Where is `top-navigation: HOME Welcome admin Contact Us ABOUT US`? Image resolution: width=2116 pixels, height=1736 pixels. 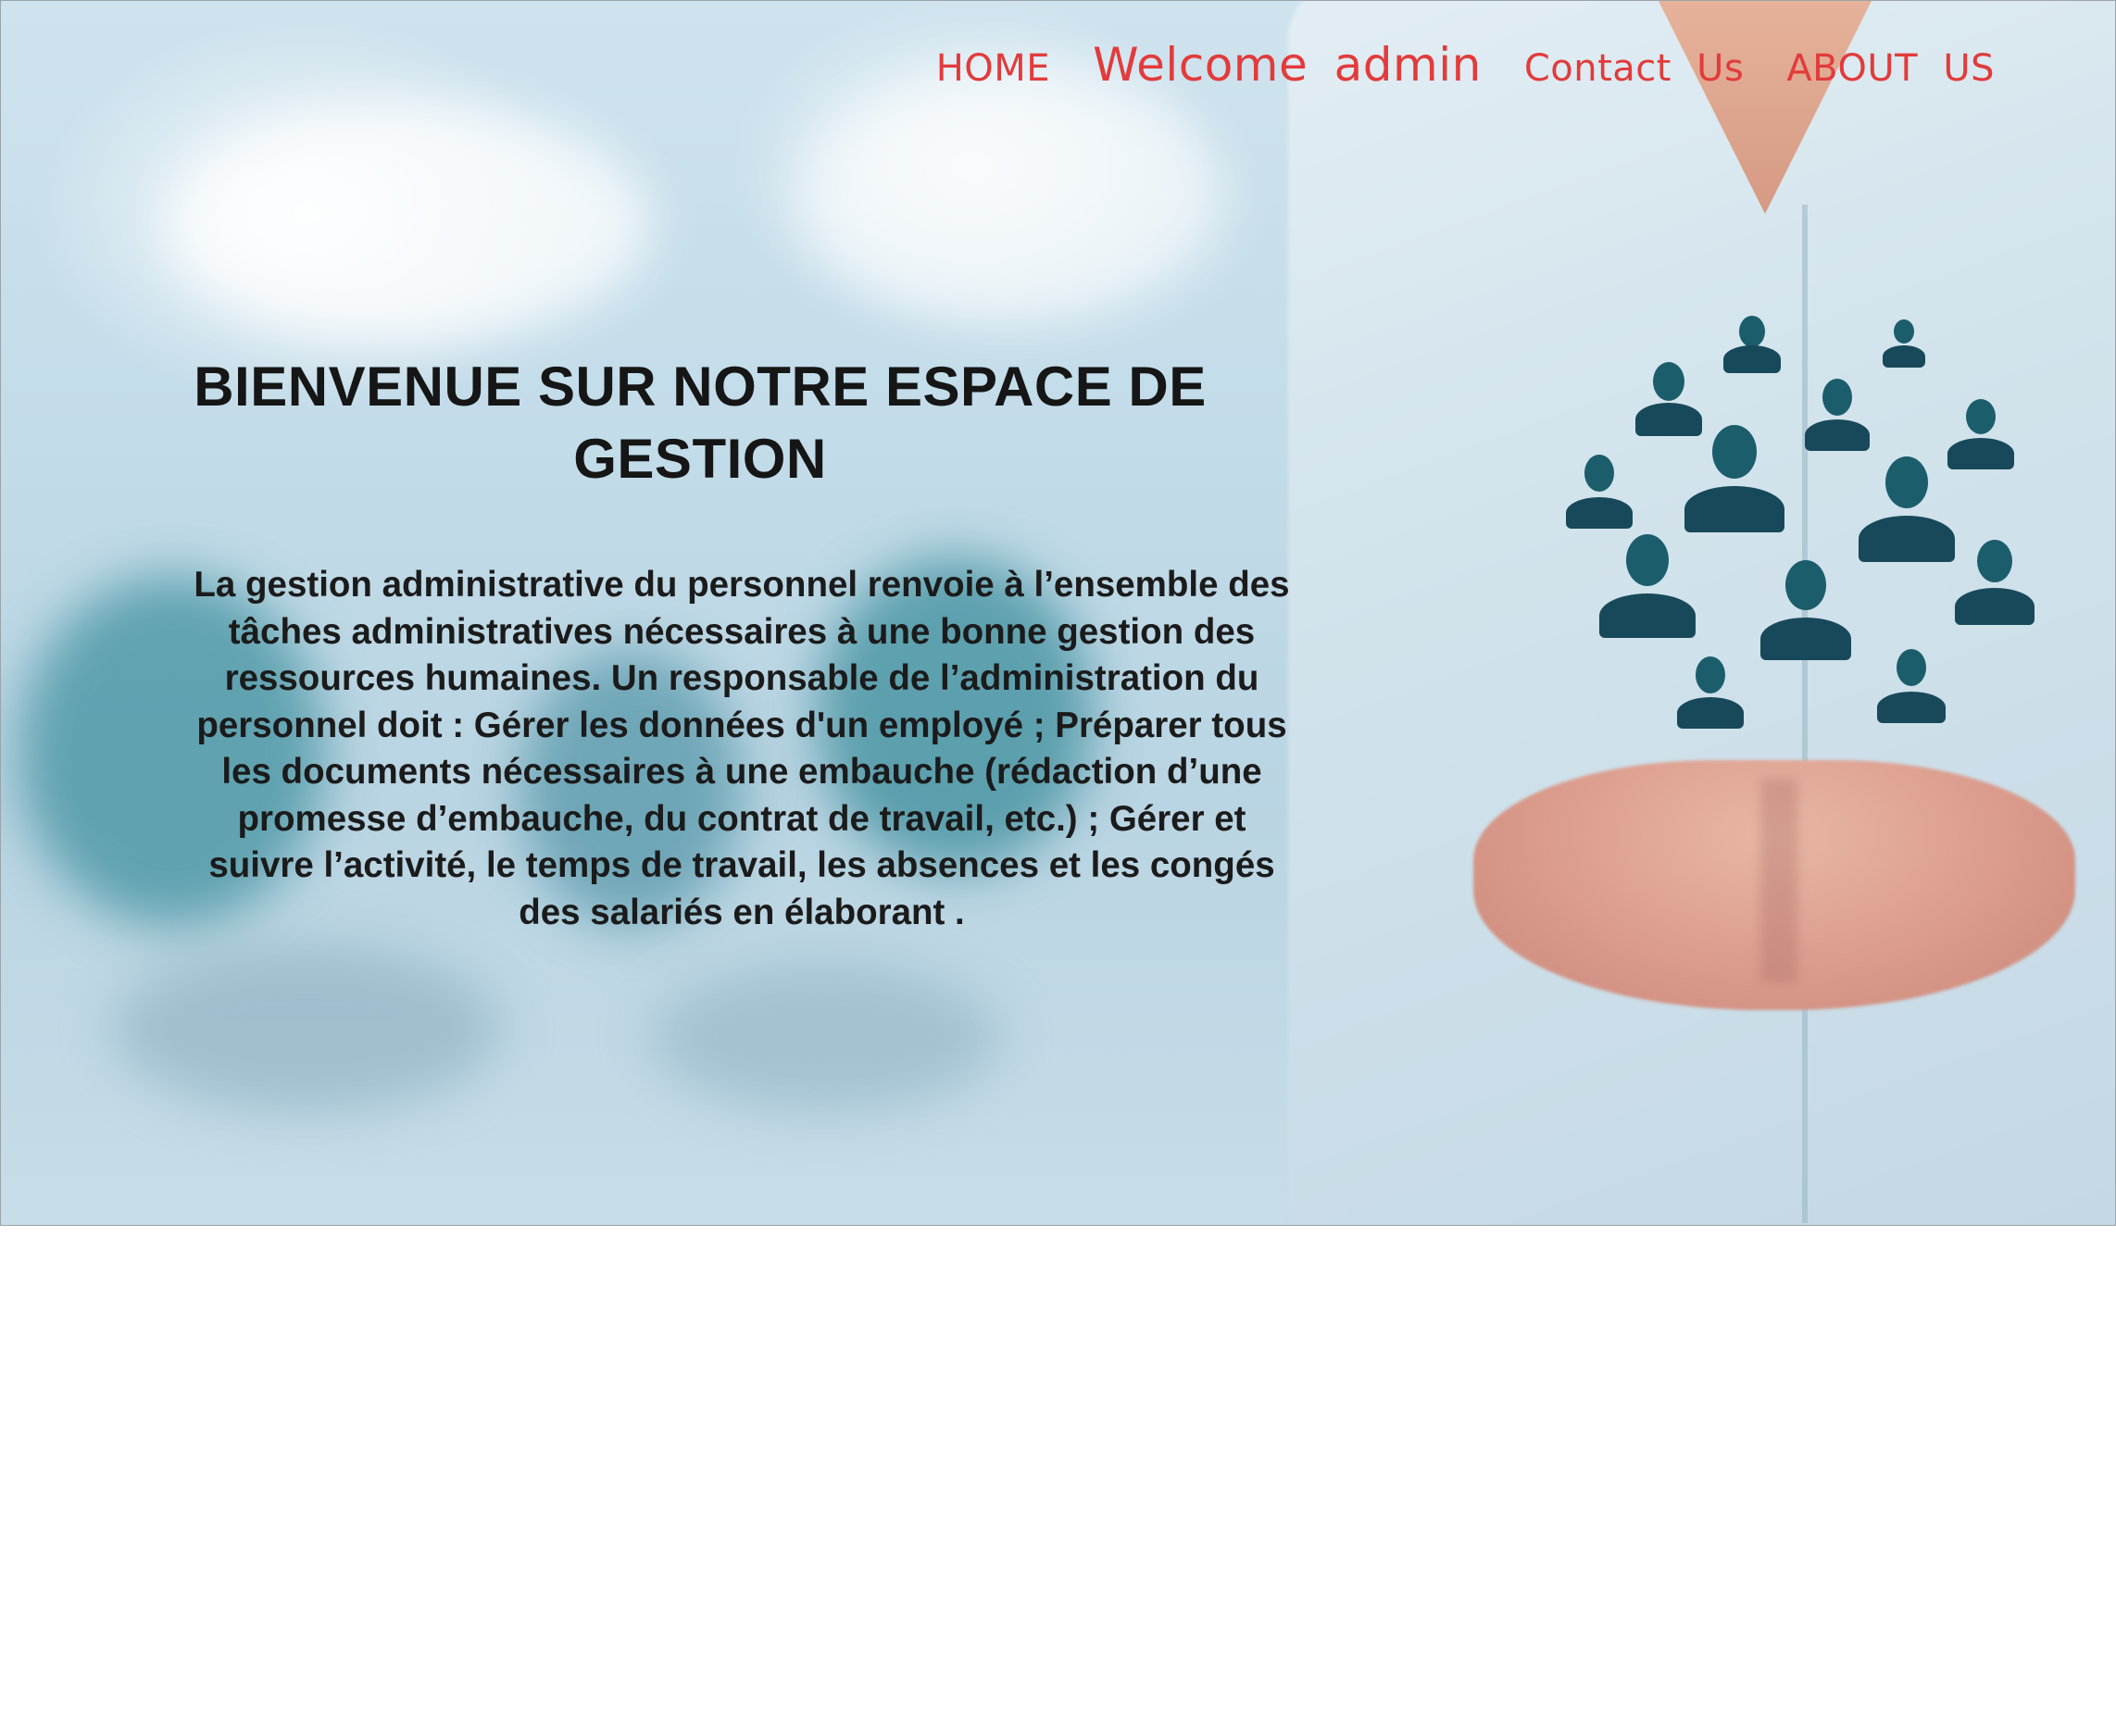 top-navigation: HOME Welcome admin Contact Us ABOUT US is located at coordinates (1465, 65).